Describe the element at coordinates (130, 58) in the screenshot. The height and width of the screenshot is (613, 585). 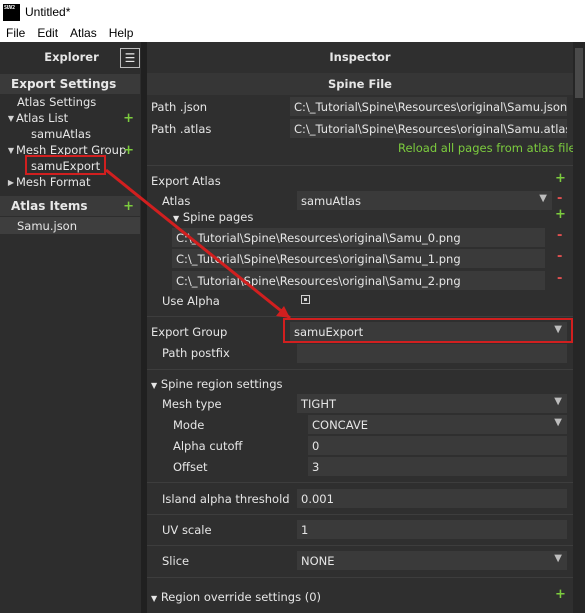
I see `hamburger-menu-icon: ☰` at that location.